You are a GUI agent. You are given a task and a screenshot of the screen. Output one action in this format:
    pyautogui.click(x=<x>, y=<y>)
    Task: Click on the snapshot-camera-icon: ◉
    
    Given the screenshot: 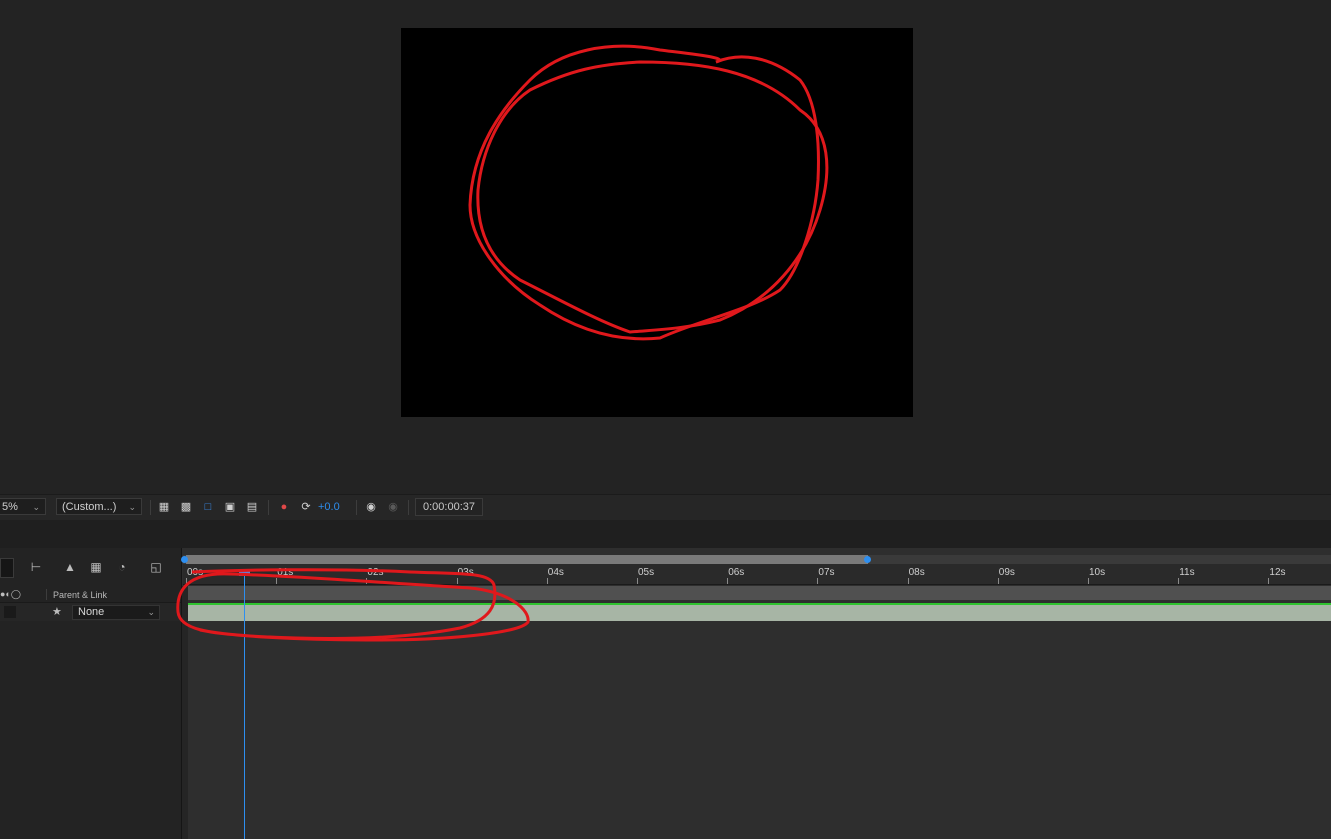 What is the action you would take?
    pyautogui.click(x=371, y=507)
    